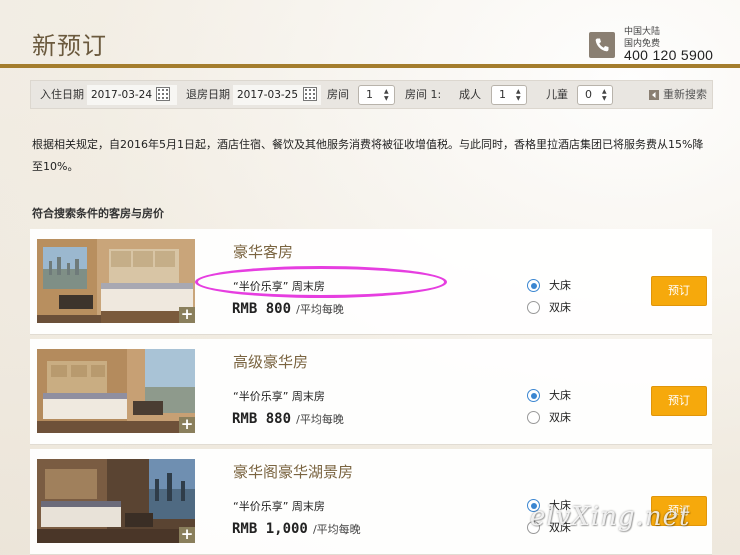 This screenshot has width=740, height=555. What do you see at coordinates (685, 94) in the screenshot?
I see `reset-search-link: 重新搜索` at bounding box center [685, 94].